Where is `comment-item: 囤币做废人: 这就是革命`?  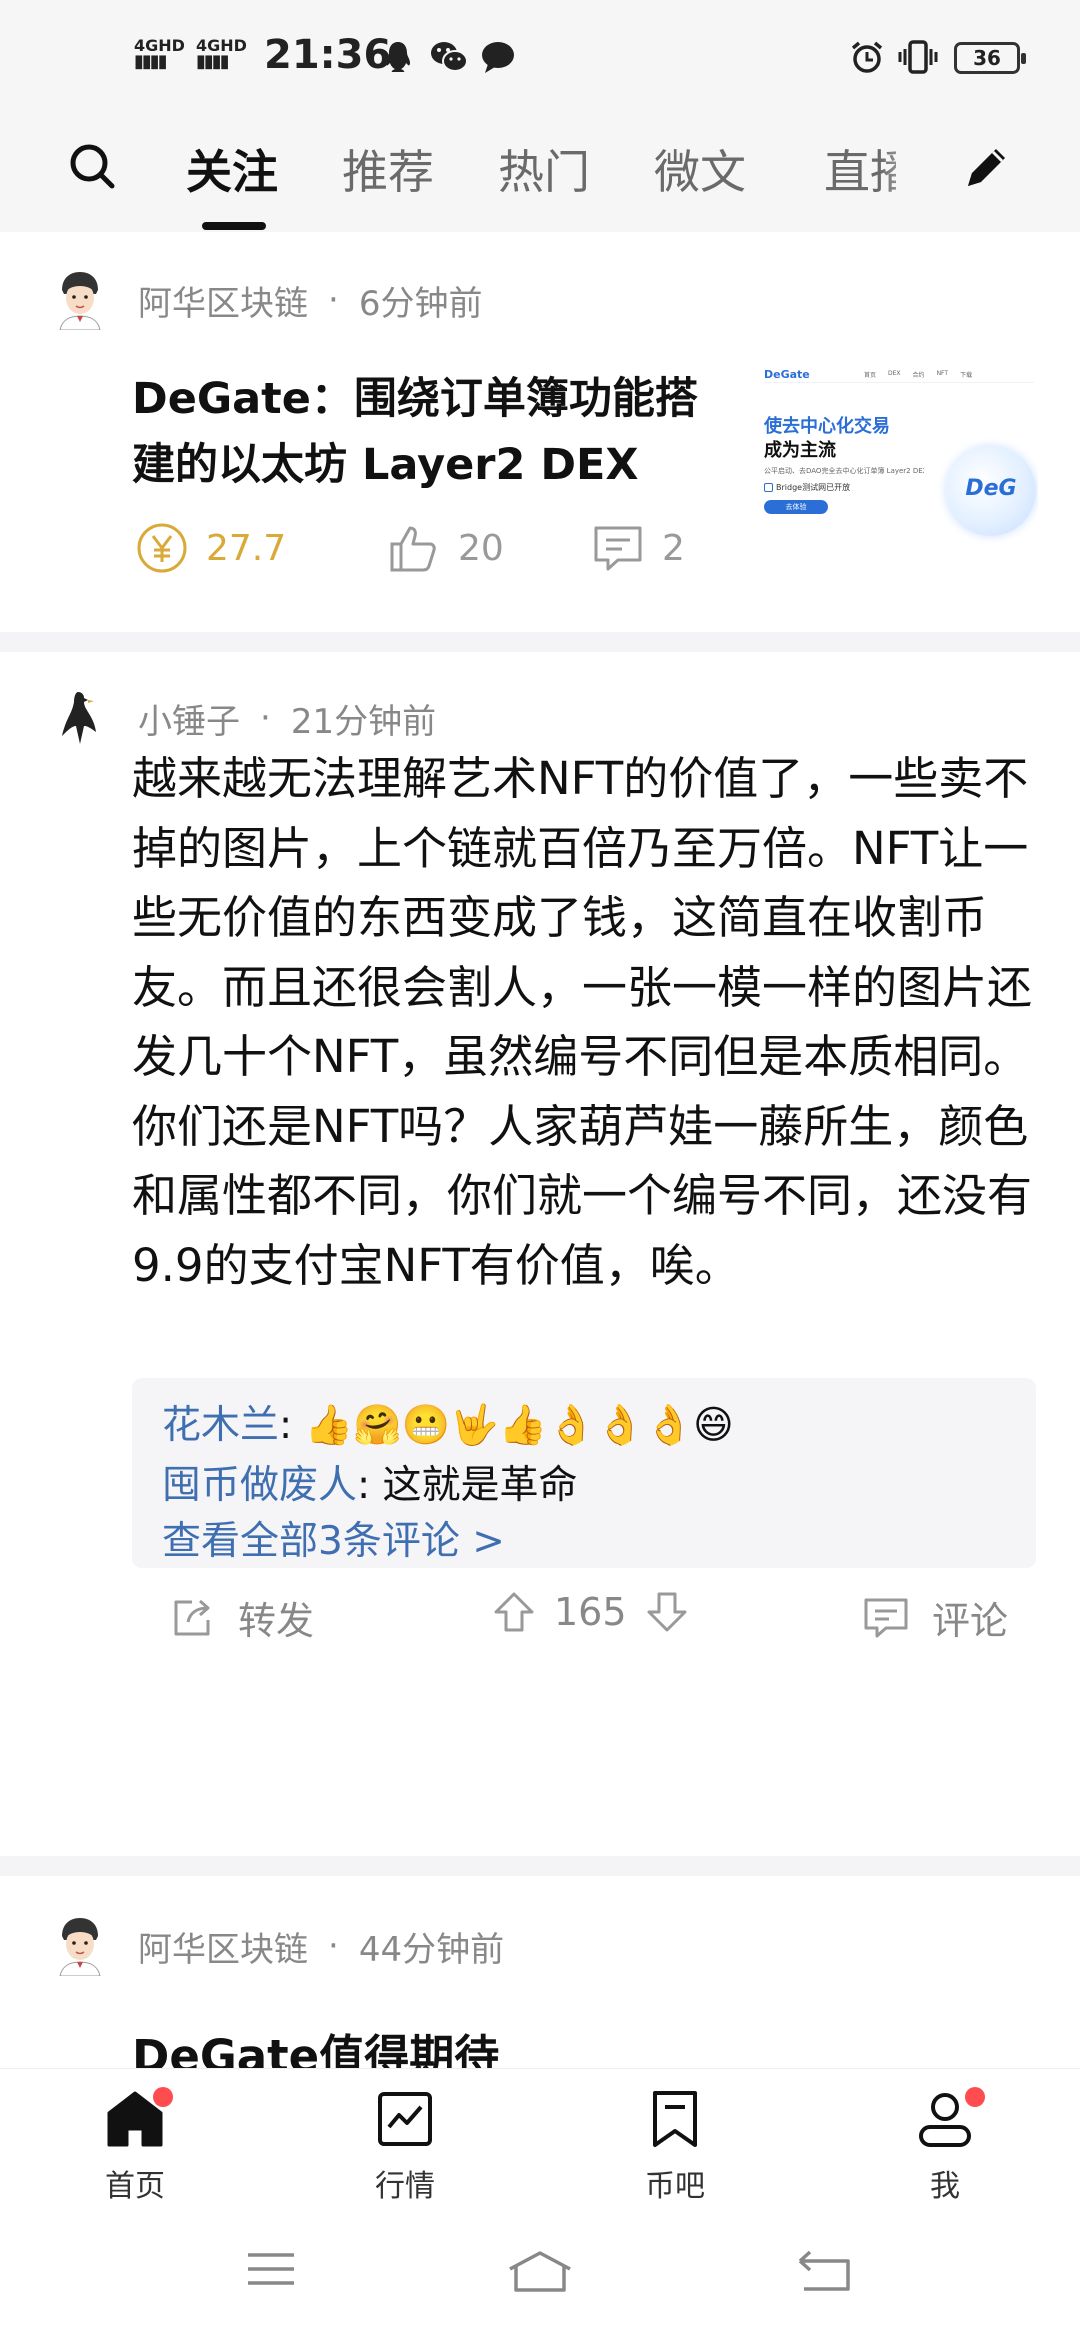 comment-item: 囤币做废人: 这就是革命 is located at coordinates (370, 1482).